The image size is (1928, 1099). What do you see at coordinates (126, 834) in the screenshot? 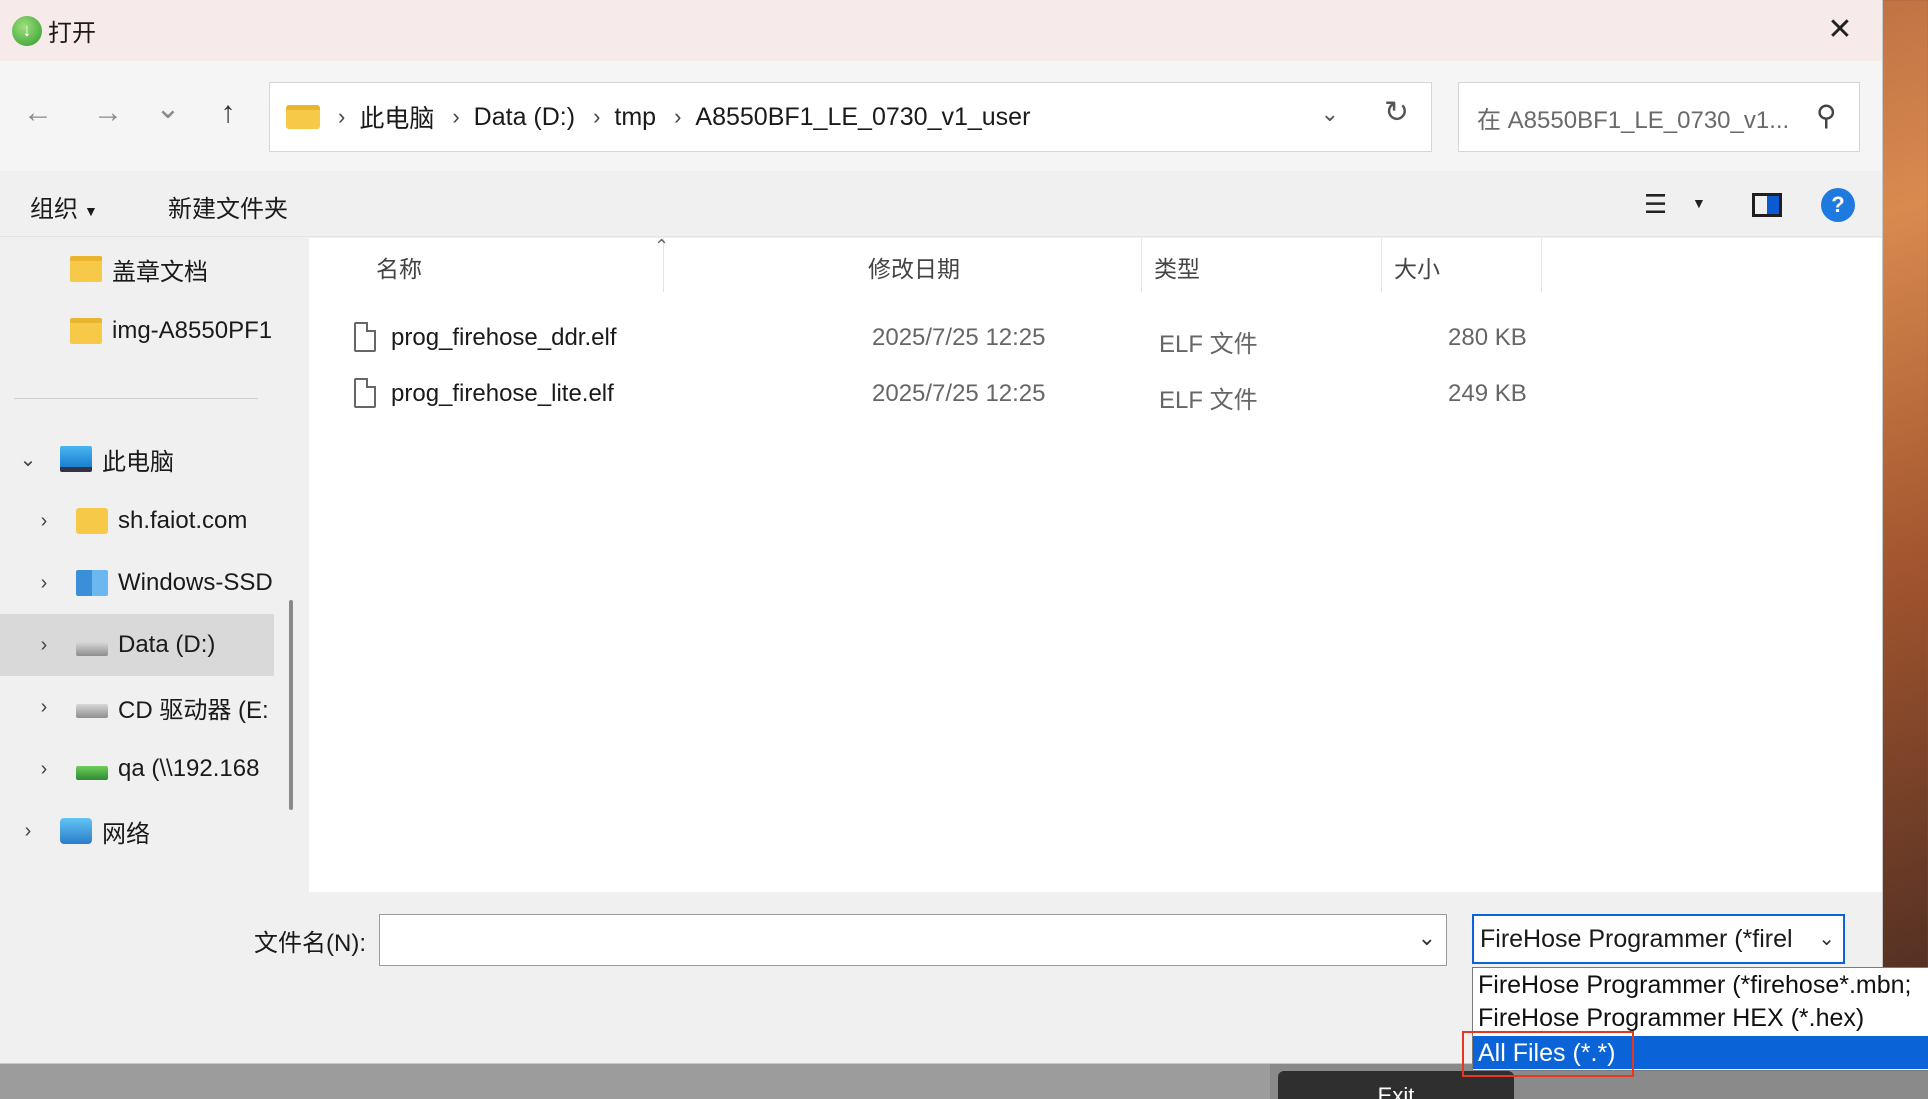
I see `sidebar-item-label: 网络` at bounding box center [126, 834].